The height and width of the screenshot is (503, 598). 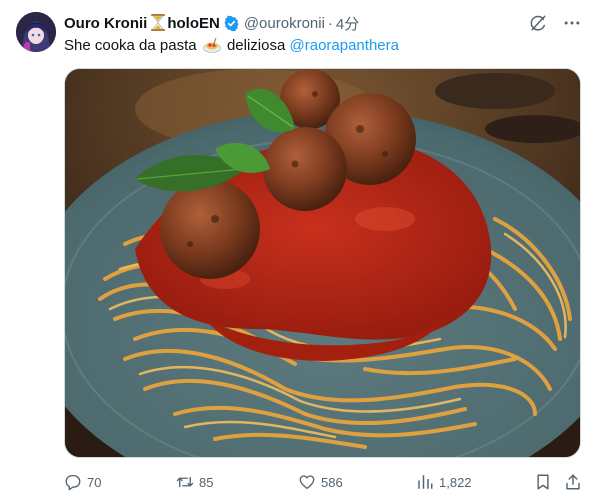 What do you see at coordinates (206, 482) in the screenshot?
I see `repost-count: 85` at bounding box center [206, 482].